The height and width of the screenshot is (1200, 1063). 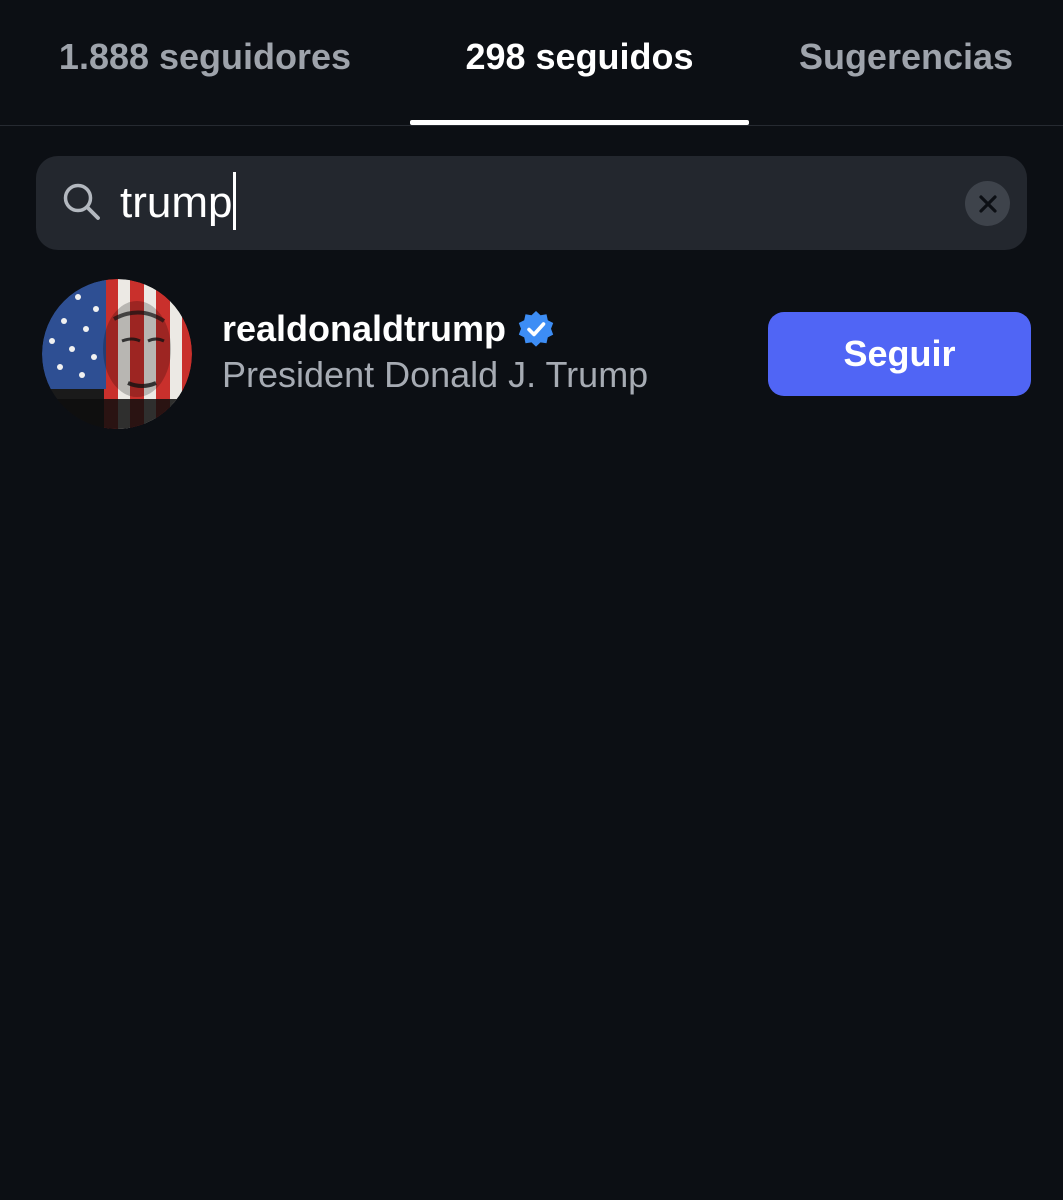 What do you see at coordinates (235, 201) in the screenshot?
I see `text-caret` at bounding box center [235, 201].